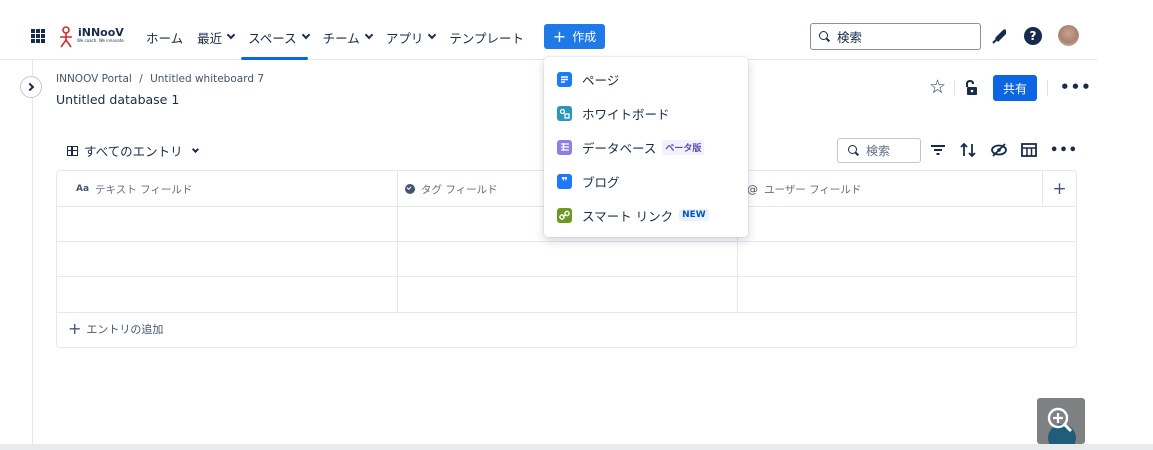 The height and width of the screenshot is (450, 1153). I want to click on smart-link-icon, so click(564, 215).